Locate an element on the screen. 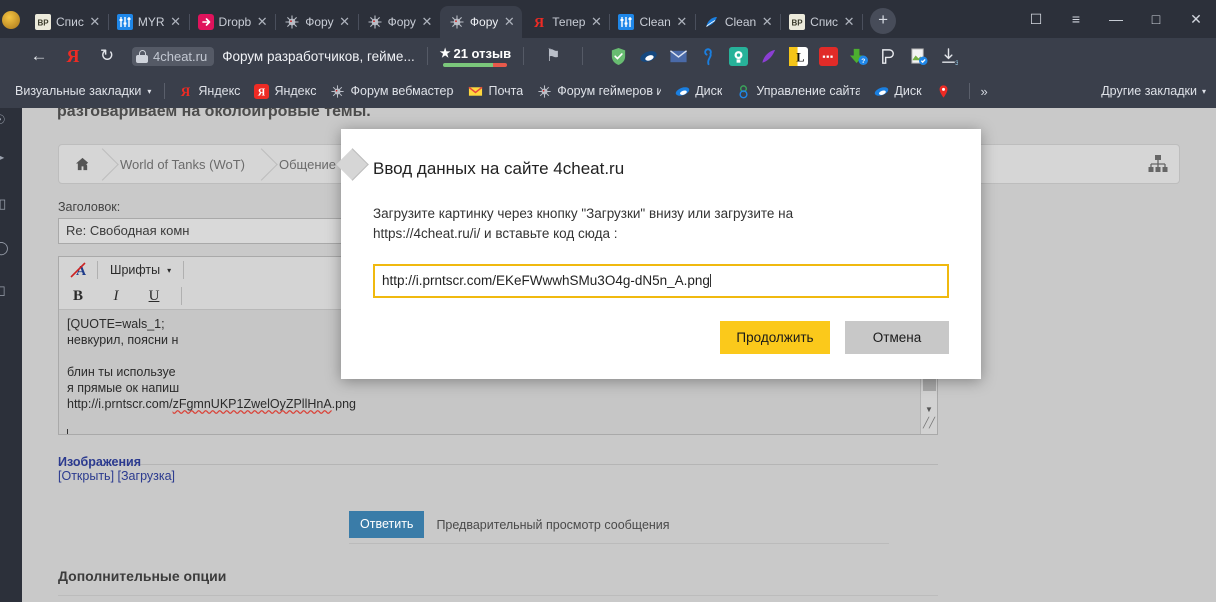  continue-button: Продолжить is located at coordinates (775, 337).